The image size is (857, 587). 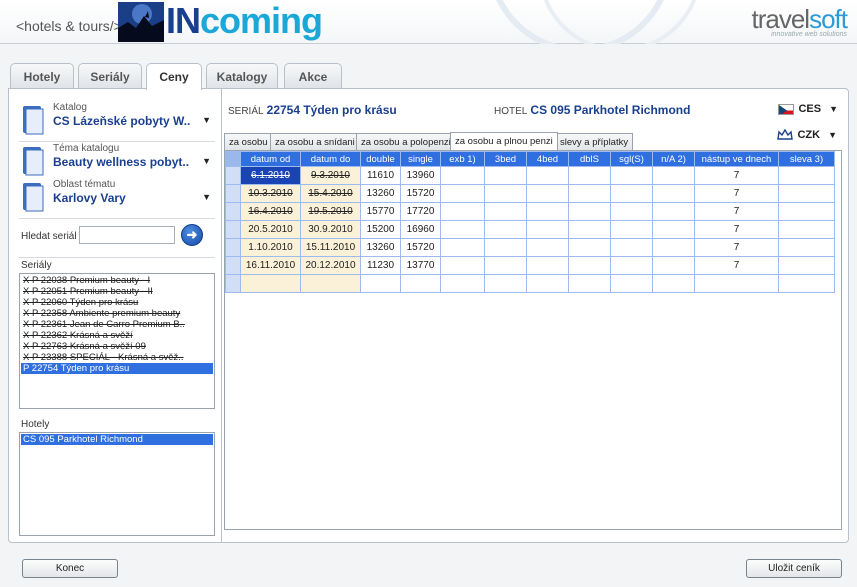 I want to click on subtab-discounts: slevy a příplatky, so click(x=594, y=141).